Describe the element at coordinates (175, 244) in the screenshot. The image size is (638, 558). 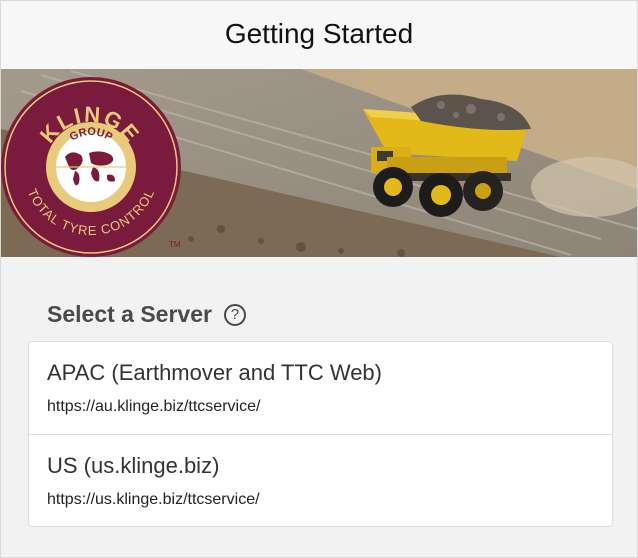
I see `logo-trademark: TM` at that location.